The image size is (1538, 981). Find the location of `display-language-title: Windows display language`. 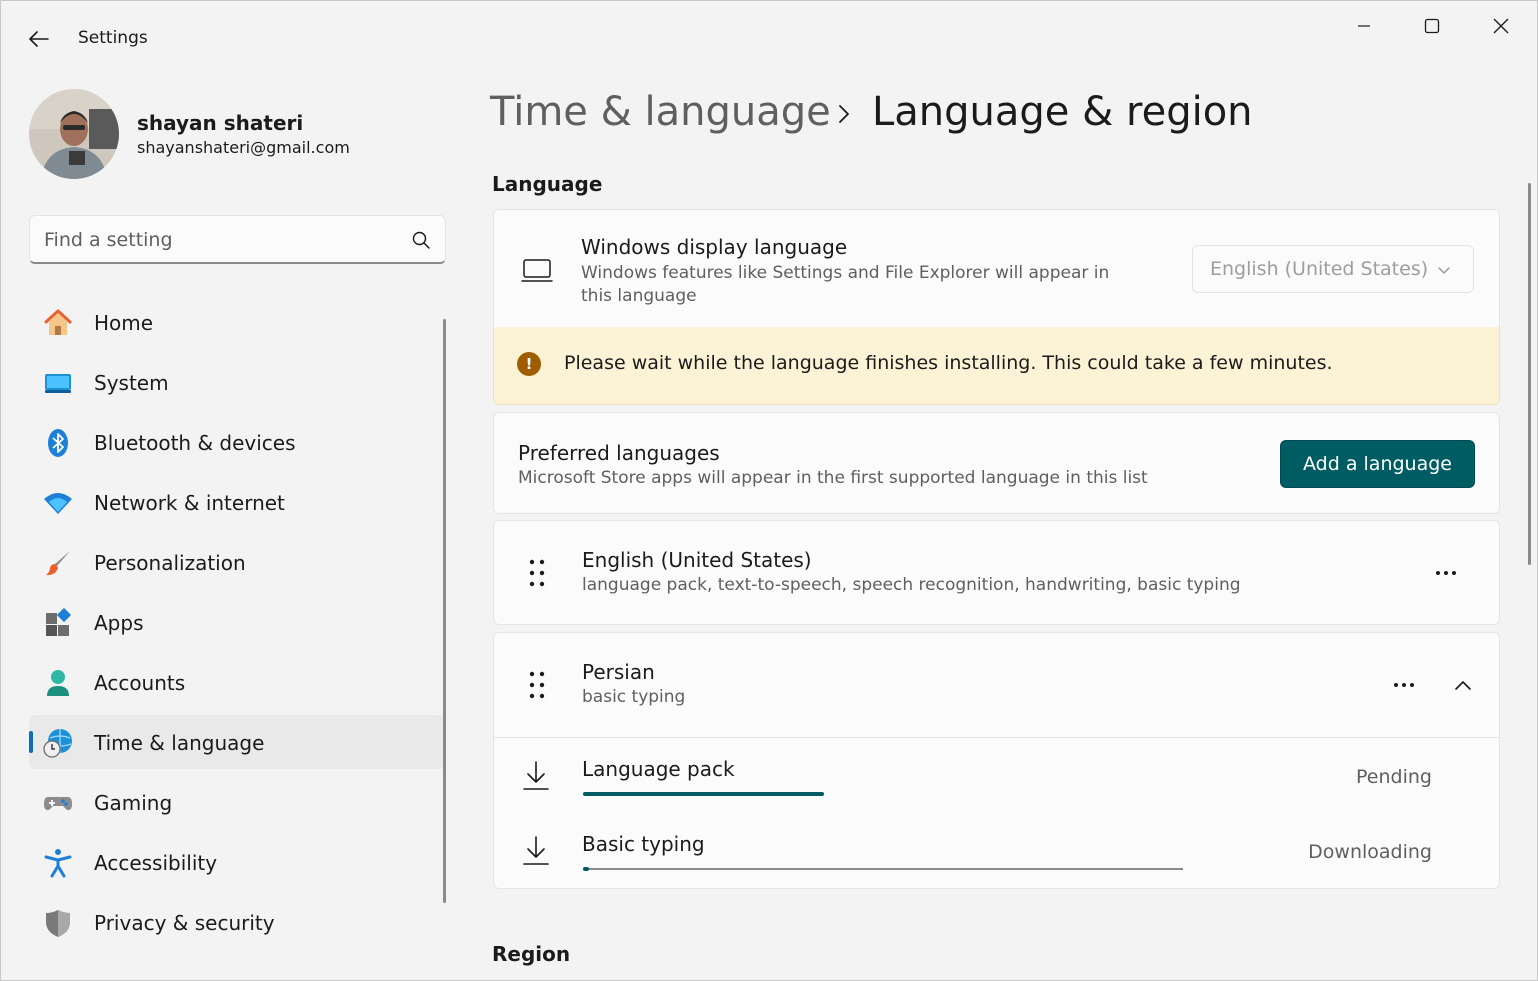

display-language-title: Windows display language is located at coordinates (714, 247).